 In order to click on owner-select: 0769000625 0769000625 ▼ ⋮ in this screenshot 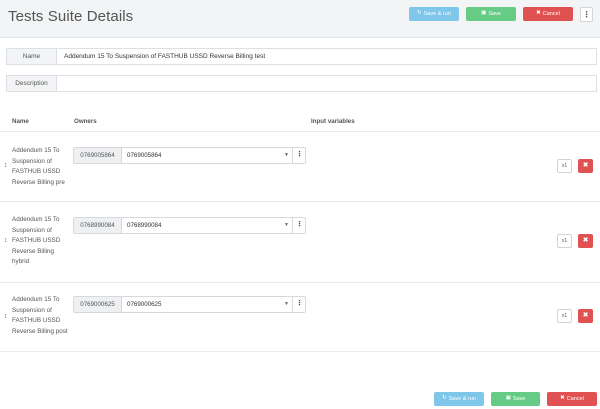, I will do `click(189, 304)`.